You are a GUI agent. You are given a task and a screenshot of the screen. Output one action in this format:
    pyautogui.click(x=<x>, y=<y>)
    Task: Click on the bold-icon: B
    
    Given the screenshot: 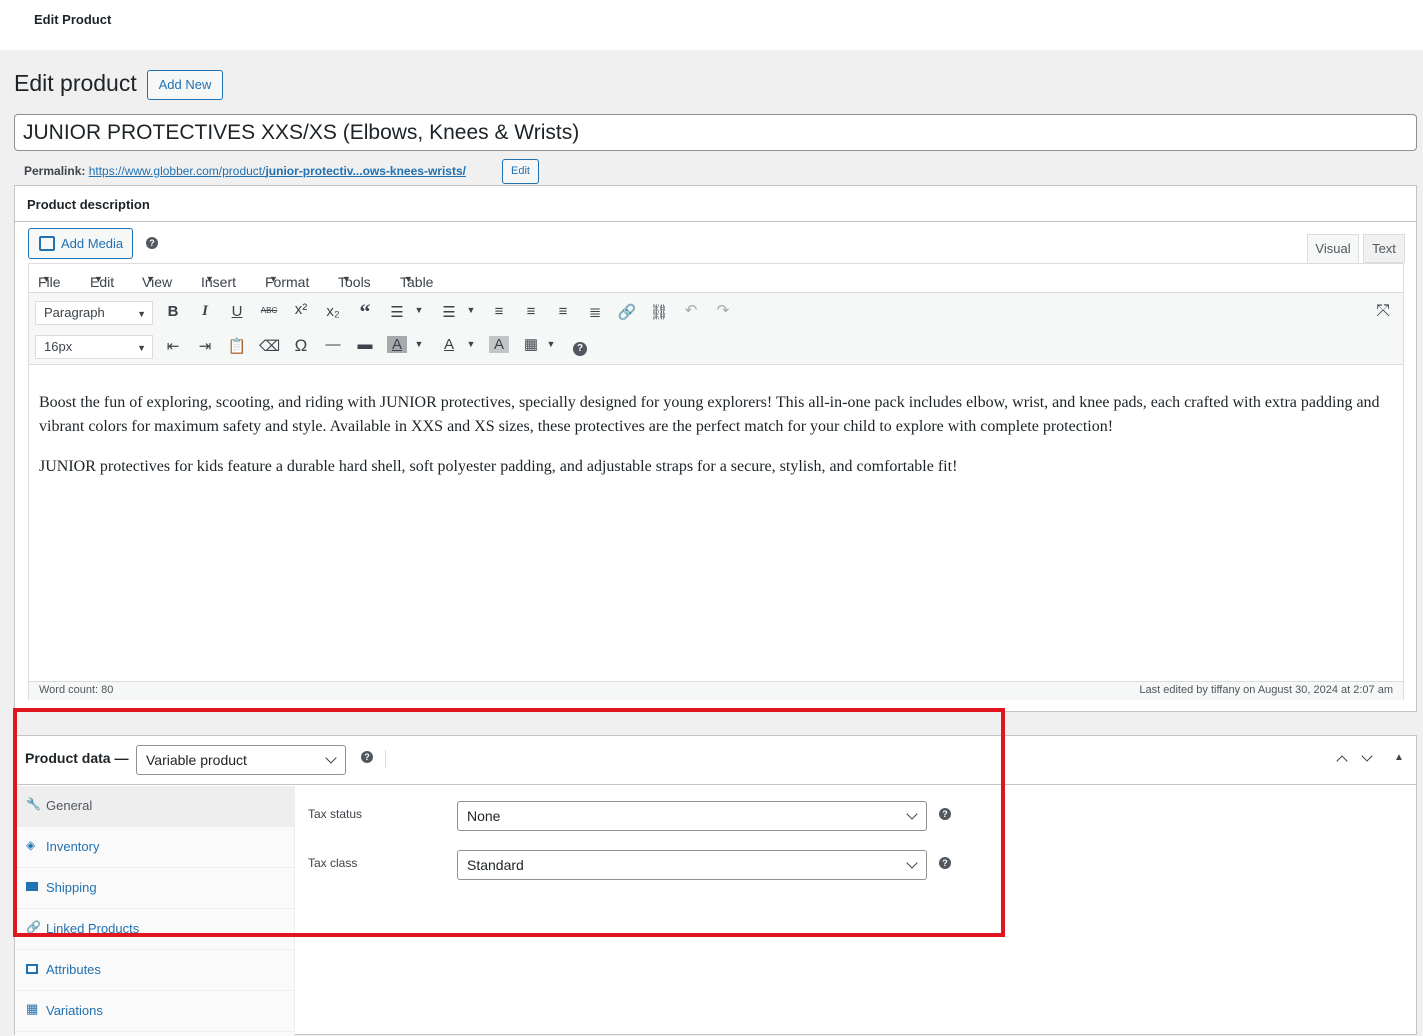 What is the action you would take?
    pyautogui.click(x=173, y=311)
    